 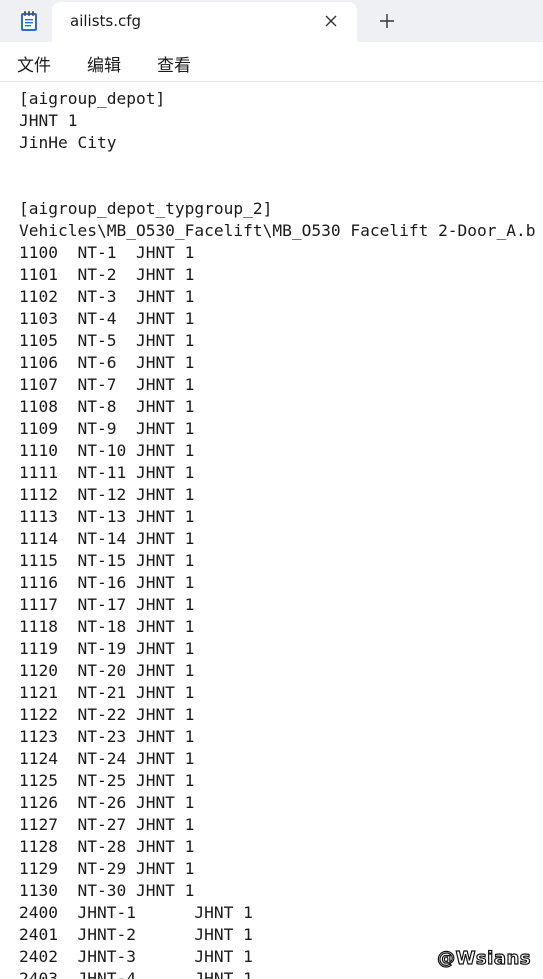 What do you see at coordinates (107, 736) in the screenshot?
I see `text-line: 1123 NT-23 JHNT 1` at bounding box center [107, 736].